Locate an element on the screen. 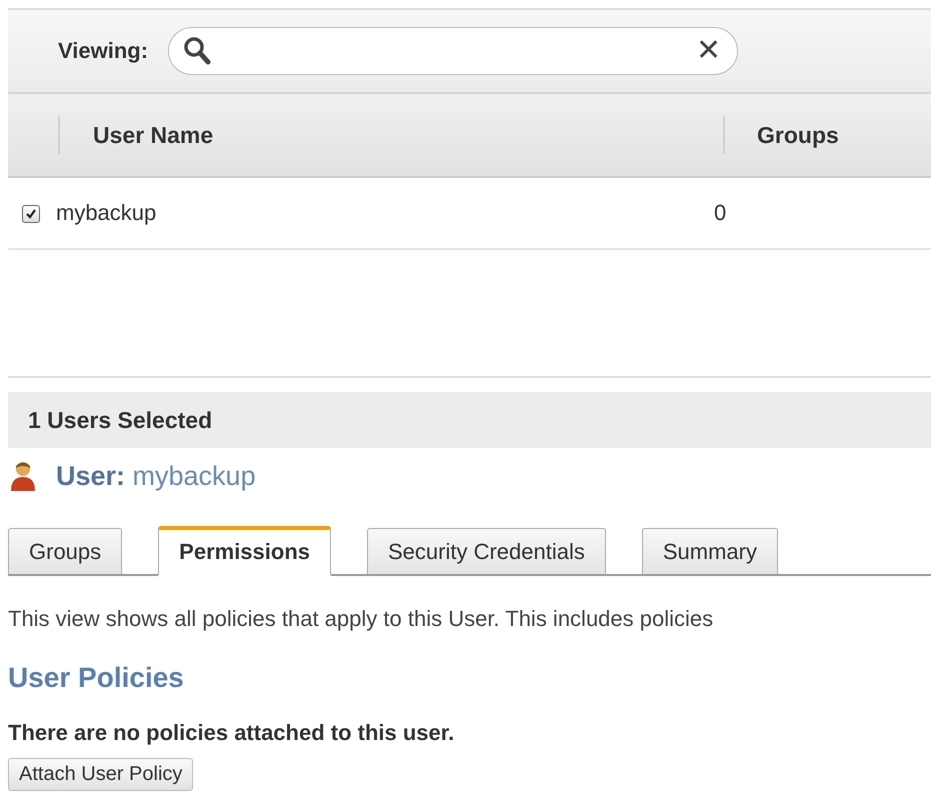 This screenshot has width=931, height=807. empty-message: There are no policies attached to this user. is located at coordinates (232, 733).